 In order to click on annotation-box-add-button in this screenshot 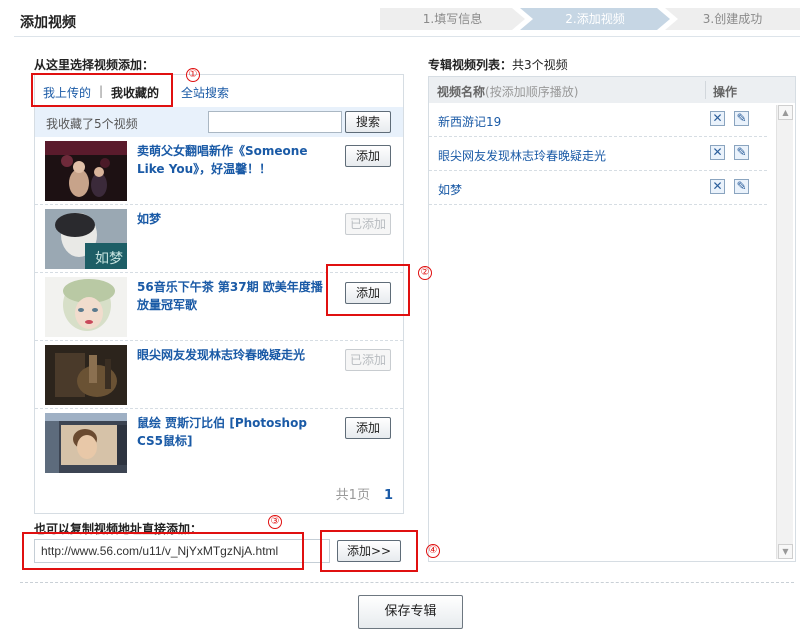, I will do `click(368, 290)`.